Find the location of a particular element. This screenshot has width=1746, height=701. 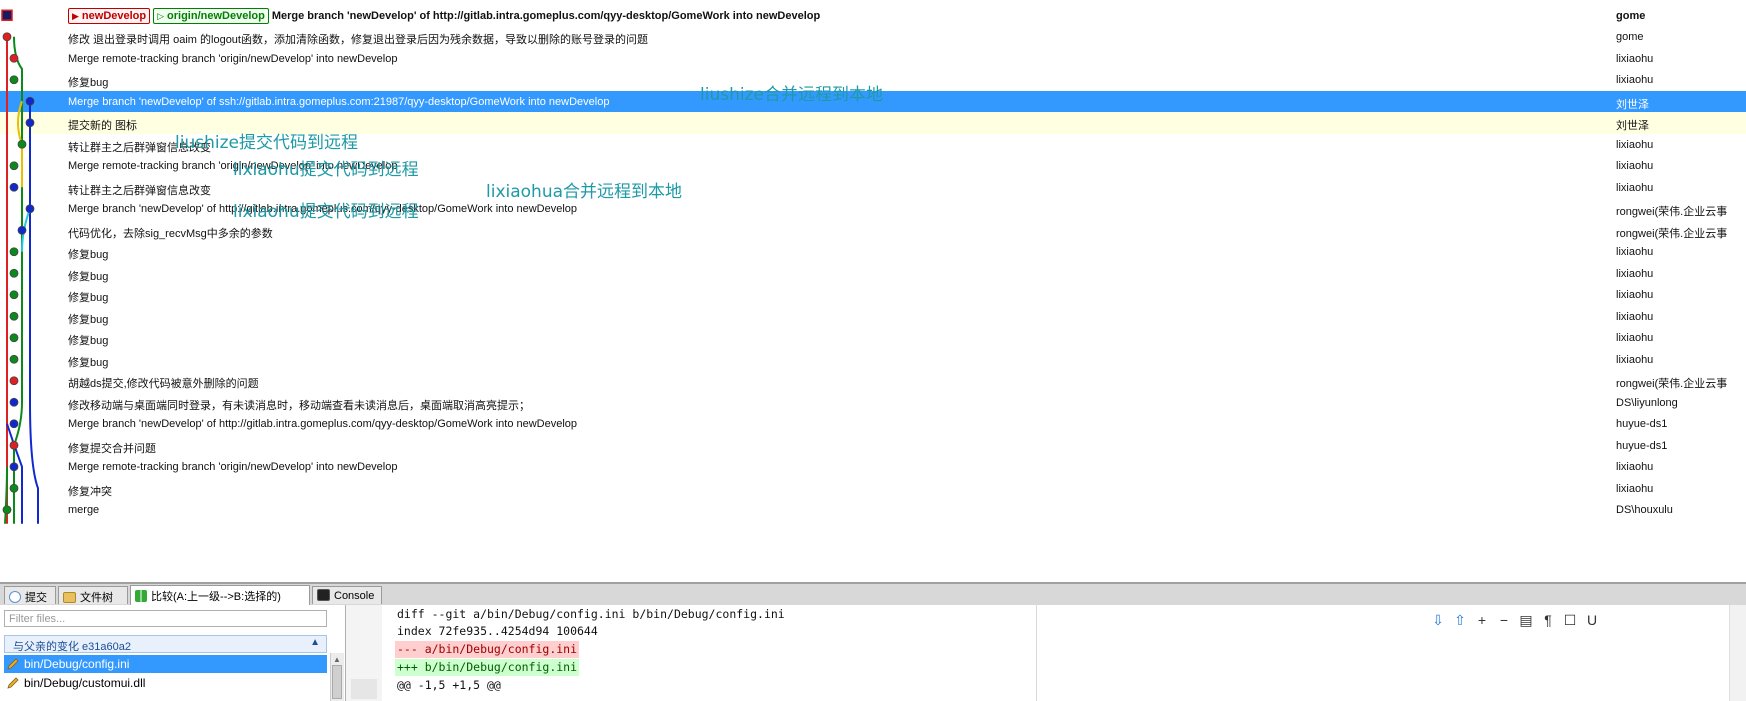

local-branch-tag: ▶ newDevelop is located at coordinates (109, 15).